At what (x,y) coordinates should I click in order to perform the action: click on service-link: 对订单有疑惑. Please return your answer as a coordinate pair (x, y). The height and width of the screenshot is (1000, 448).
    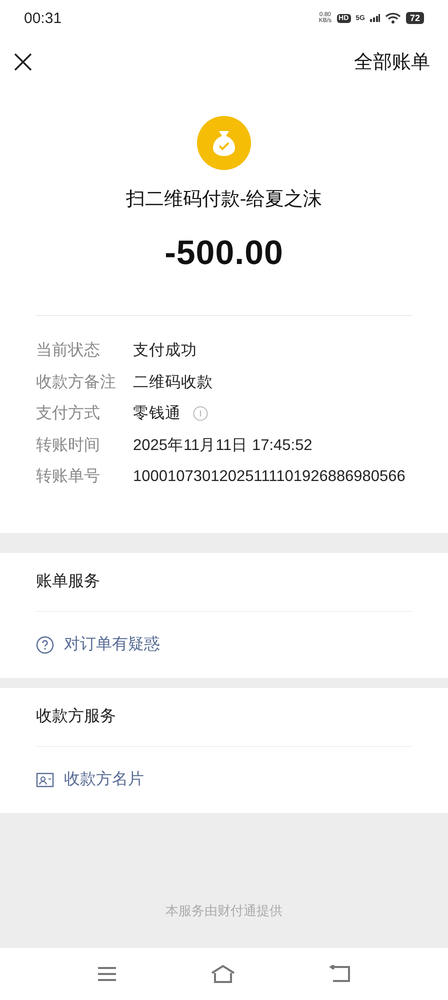
    Looking at the image, I should click on (224, 645).